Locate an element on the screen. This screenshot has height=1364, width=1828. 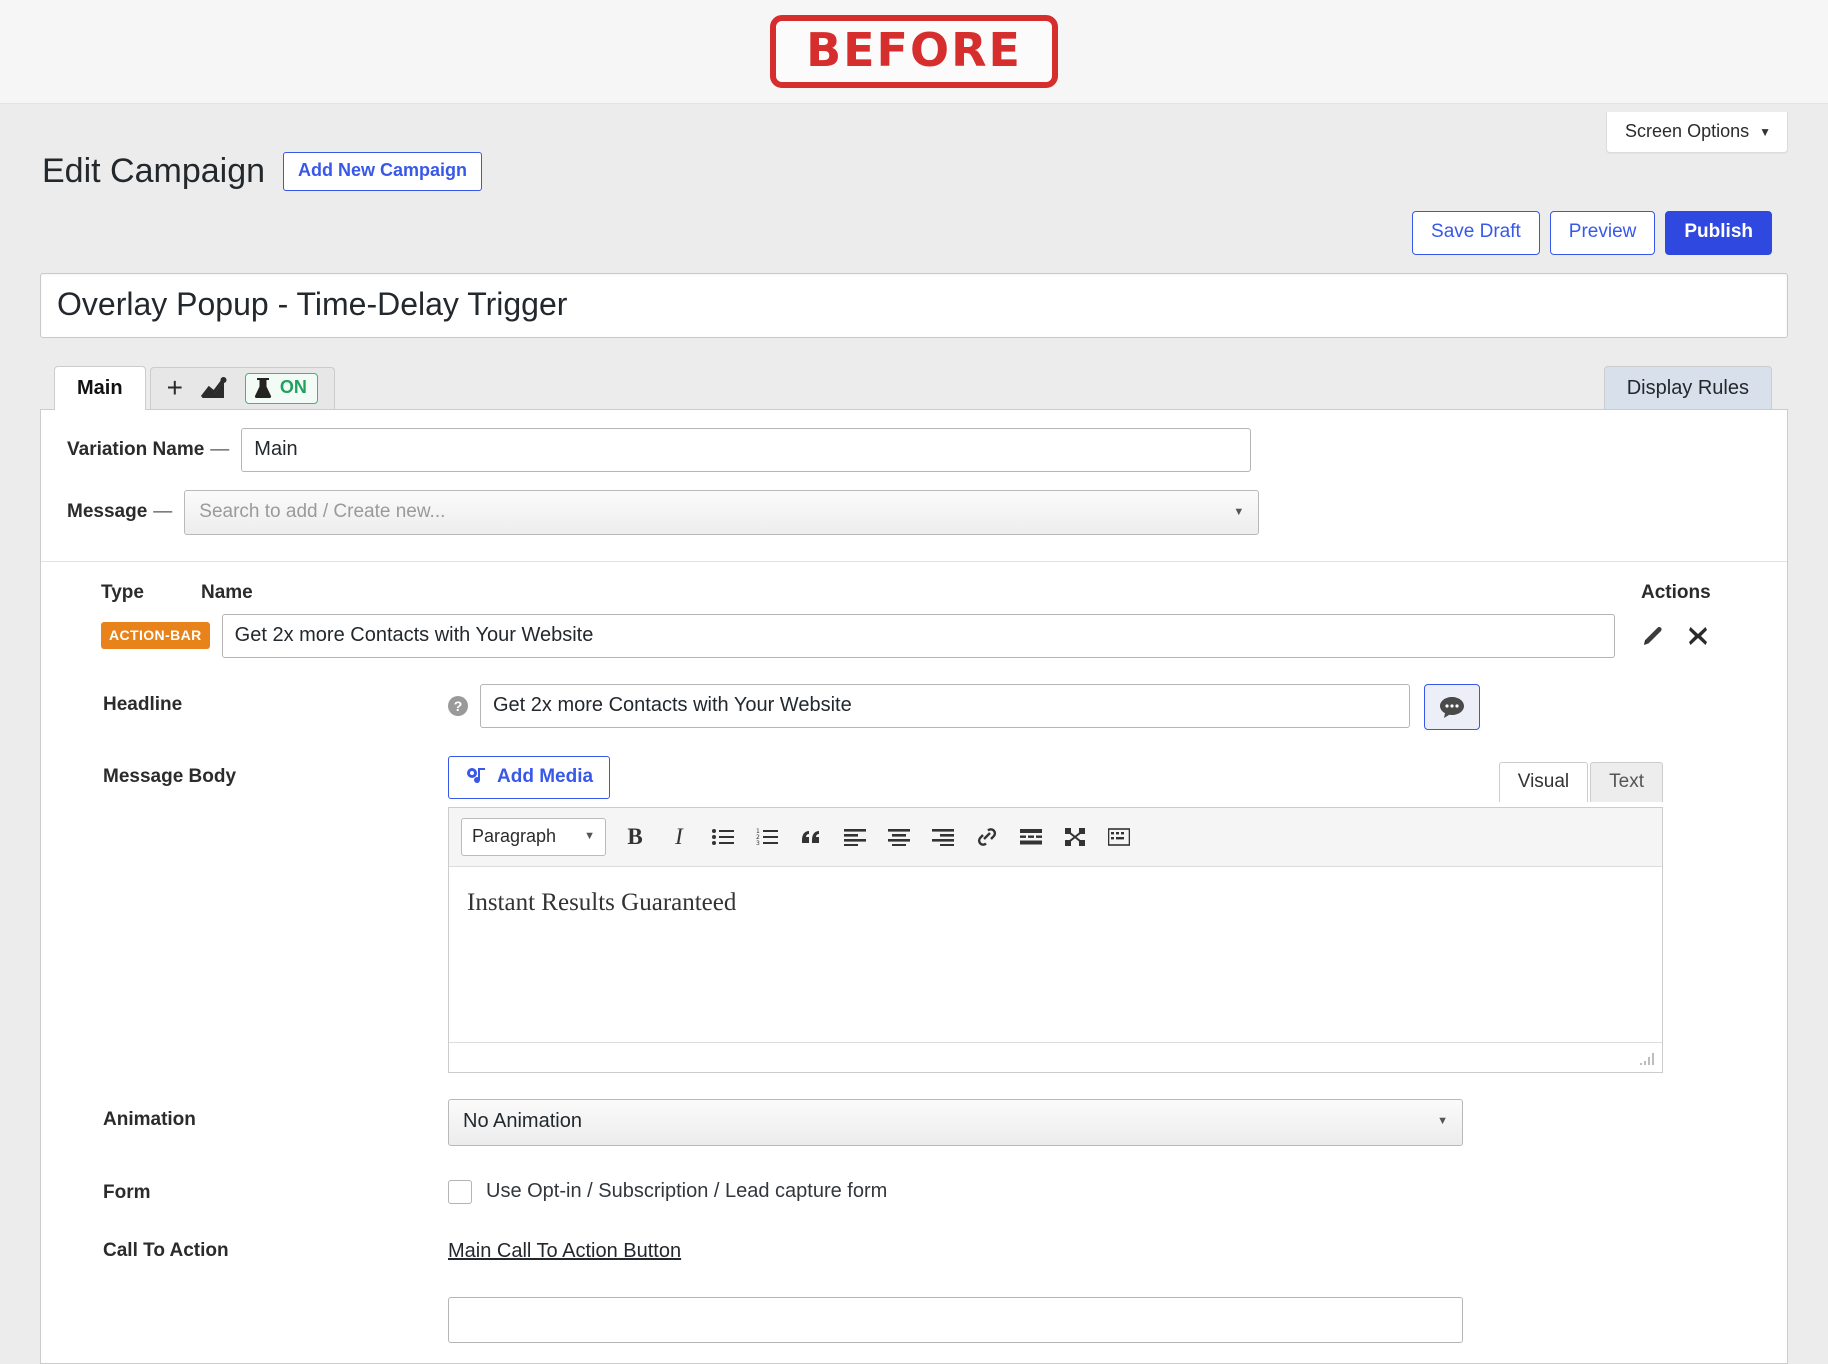
tab-right-group: Display Rules is located at coordinates (1687, 387).